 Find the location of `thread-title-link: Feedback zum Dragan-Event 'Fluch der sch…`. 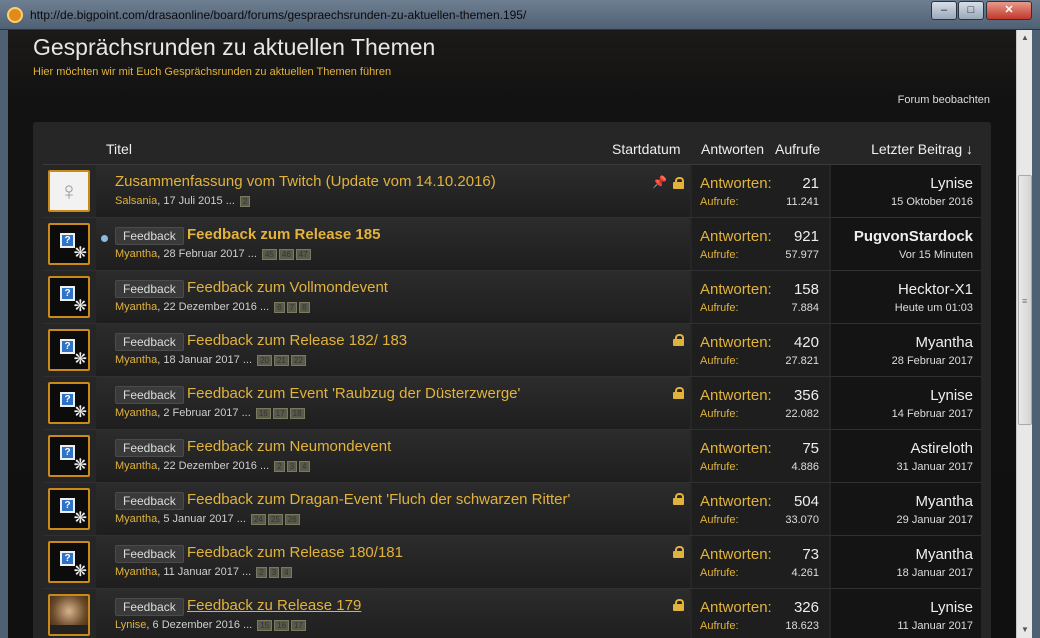

thread-title-link: Feedback zum Dragan-Event 'Fluch der sch… is located at coordinates (378, 499).